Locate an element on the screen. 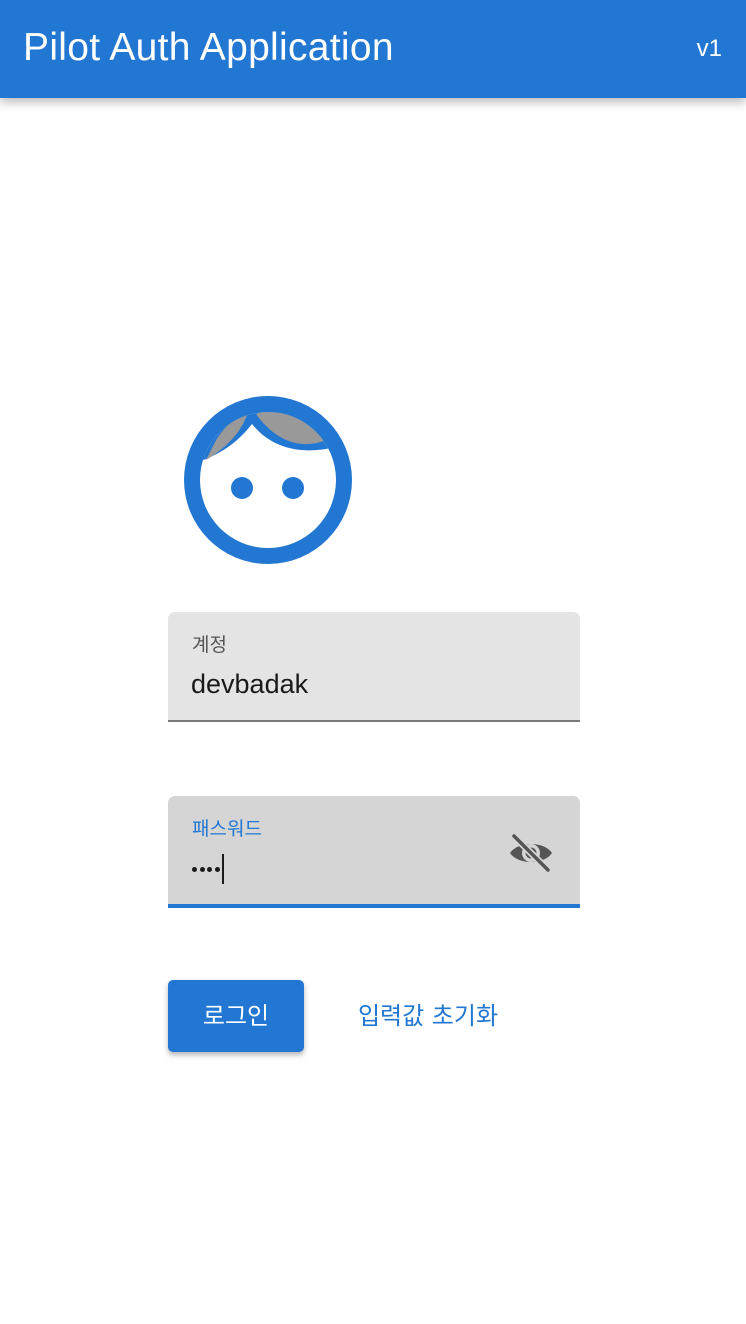 This screenshot has height=1324, width=746. password-input is located at coordinates (208, 869).